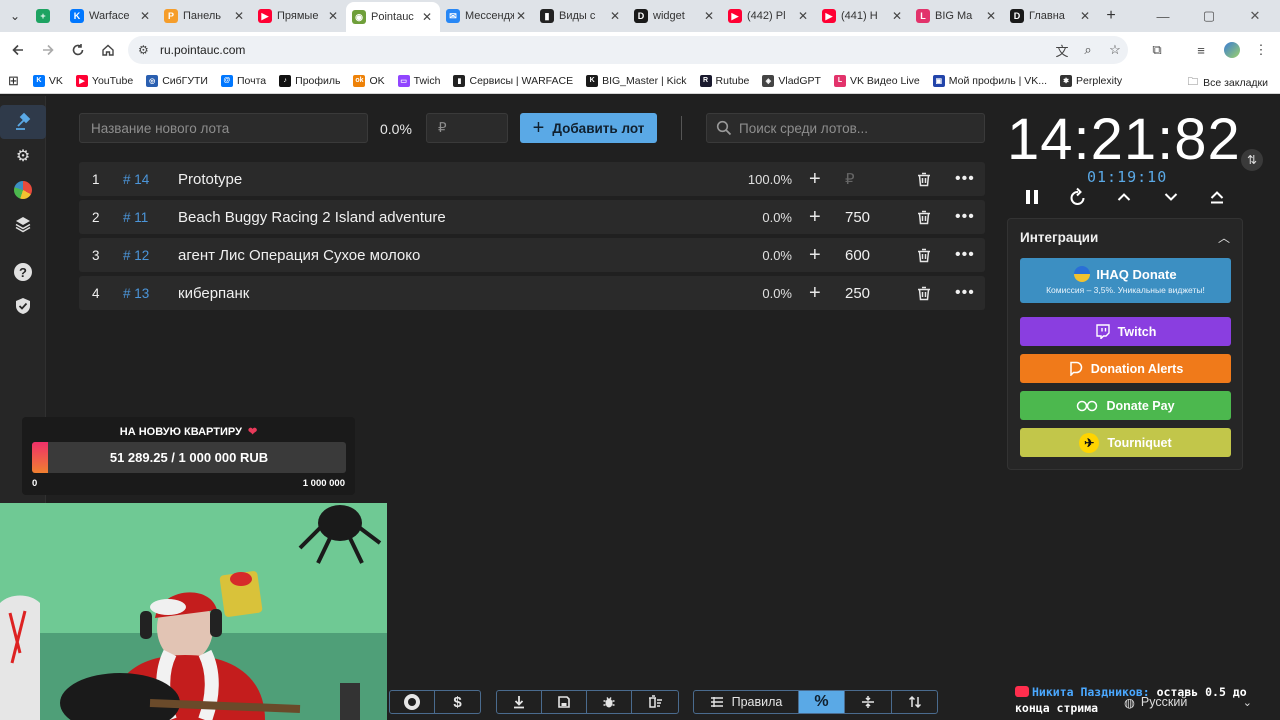  Describe the element at coordinates (857, 255) in the screenshot. I see `lot-amount: 600` at that location.